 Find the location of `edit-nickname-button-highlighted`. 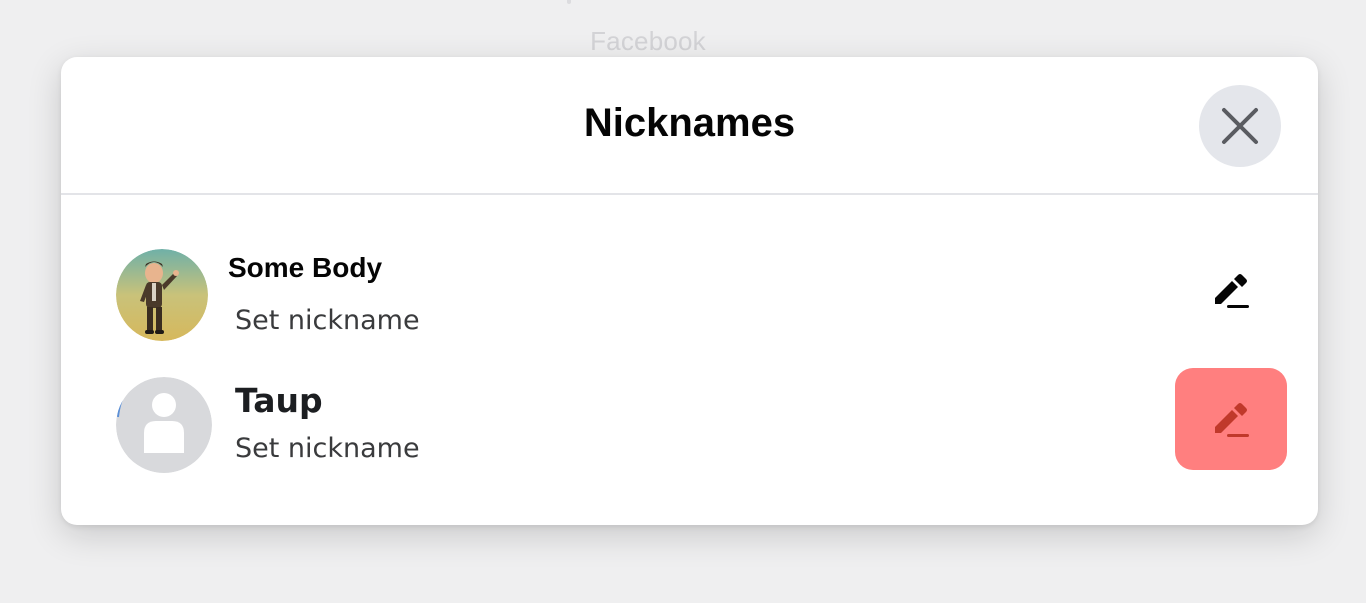

edit-nickname-button-highlighted is located at coordinates (1231, 419).